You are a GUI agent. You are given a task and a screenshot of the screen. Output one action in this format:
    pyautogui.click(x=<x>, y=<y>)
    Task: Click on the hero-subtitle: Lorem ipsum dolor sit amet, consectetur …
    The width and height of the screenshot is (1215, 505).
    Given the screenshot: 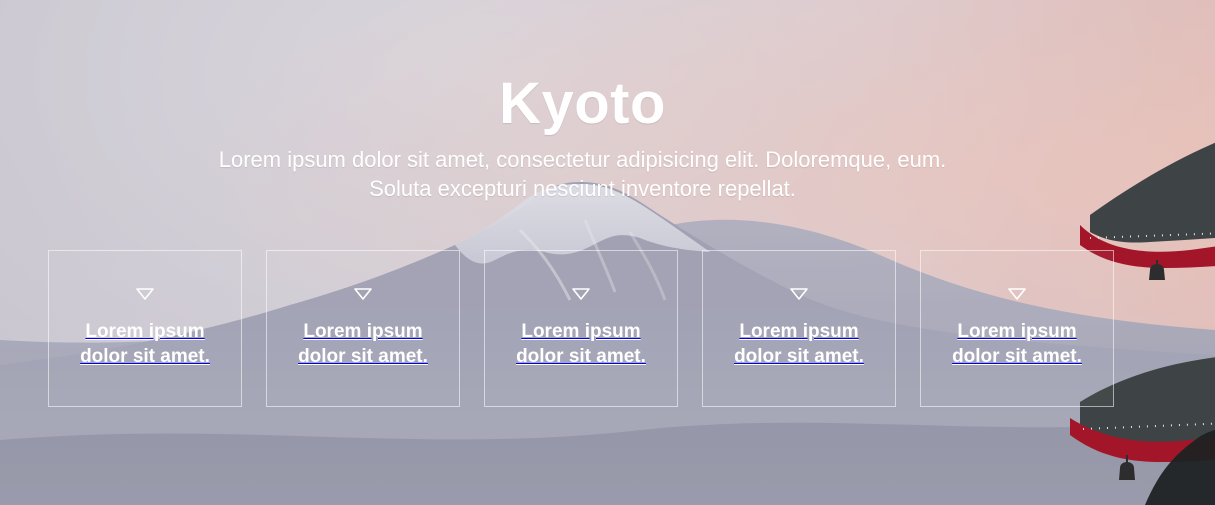 What is the action you would take?
    pyautogui.click(x=582, y=174)
    